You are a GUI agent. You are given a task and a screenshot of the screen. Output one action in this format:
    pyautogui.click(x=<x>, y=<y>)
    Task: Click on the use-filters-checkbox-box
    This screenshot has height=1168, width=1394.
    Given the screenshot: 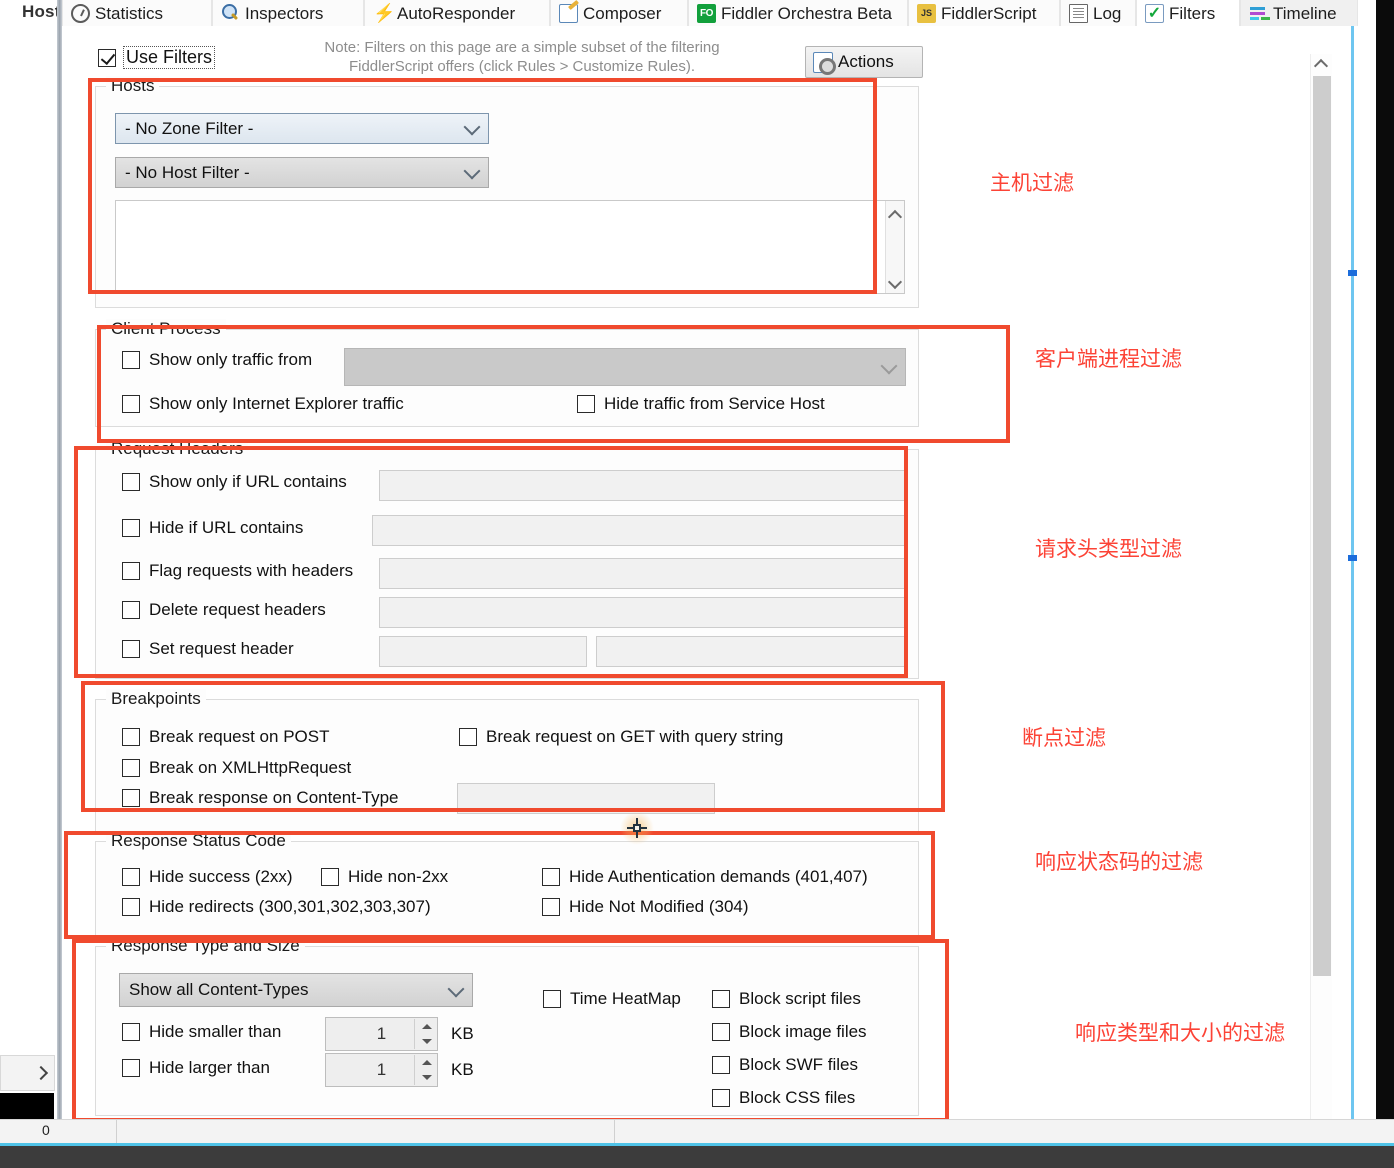 What is the action you would take?
    pyautogui.click(x=107, y=57)
    